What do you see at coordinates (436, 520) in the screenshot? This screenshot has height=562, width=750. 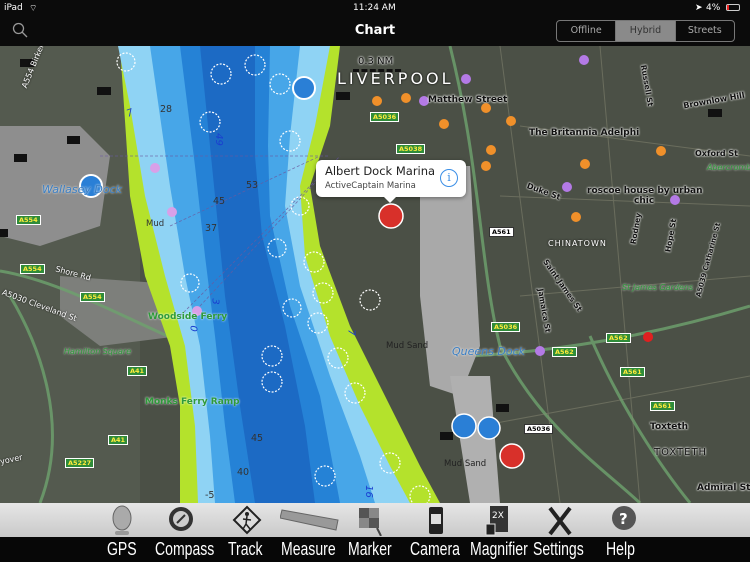 I see `camera-icon` at bounding box center [436, 520].